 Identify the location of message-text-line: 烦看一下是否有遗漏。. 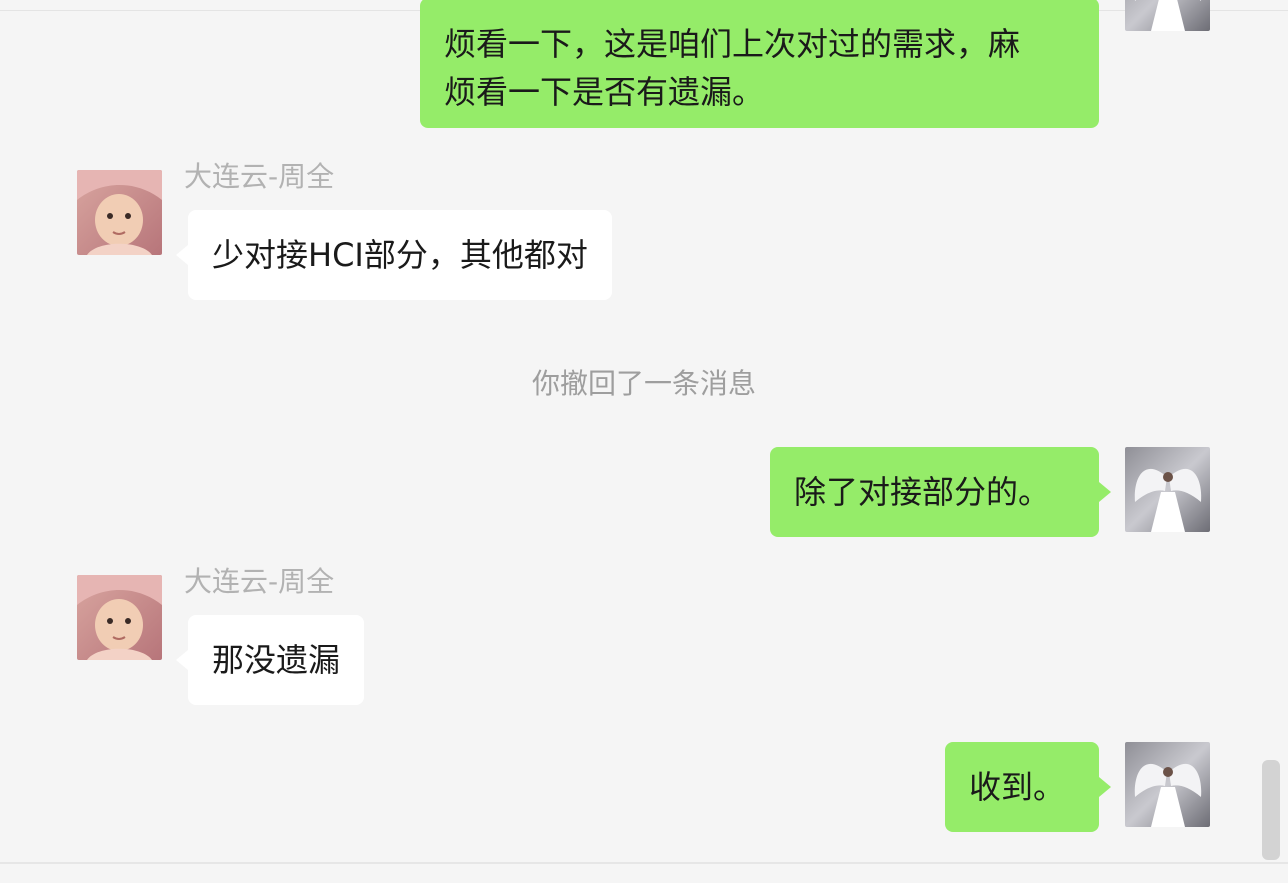
(604, 92).